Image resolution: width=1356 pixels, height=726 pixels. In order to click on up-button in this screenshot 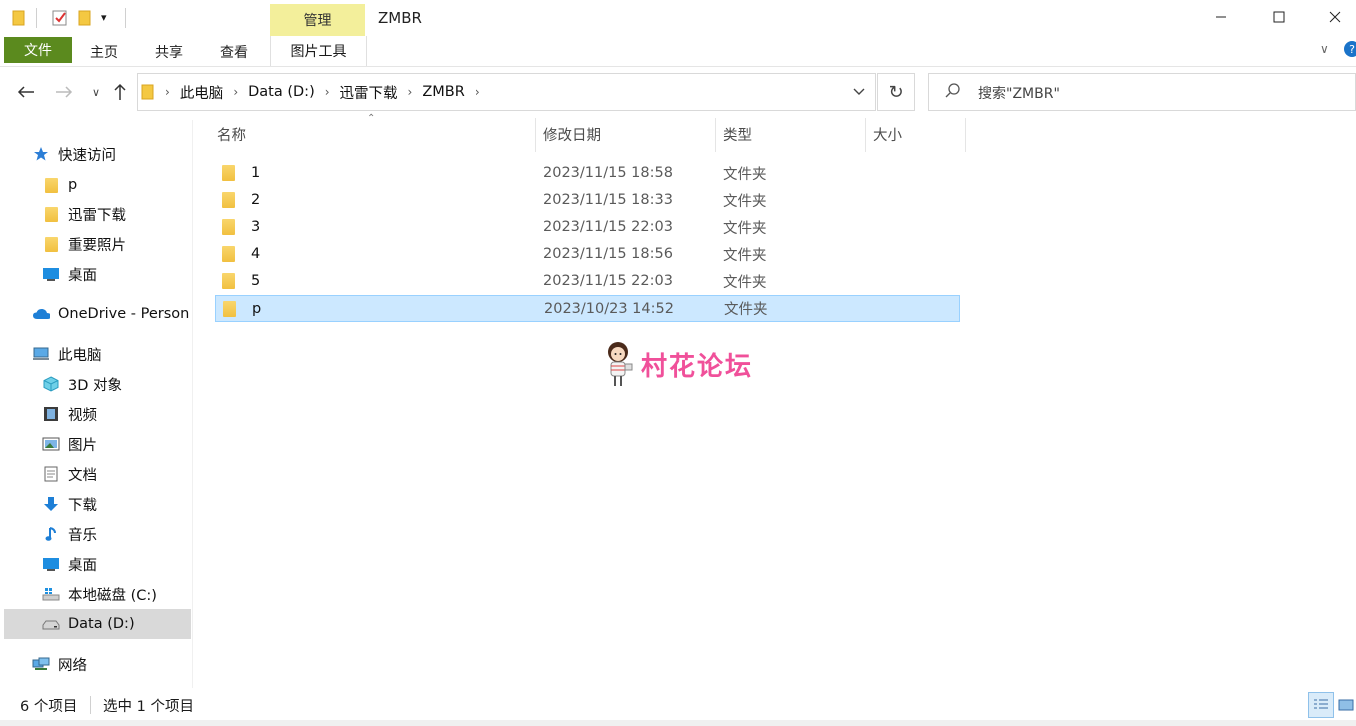, I will do `click(120, 92)`.